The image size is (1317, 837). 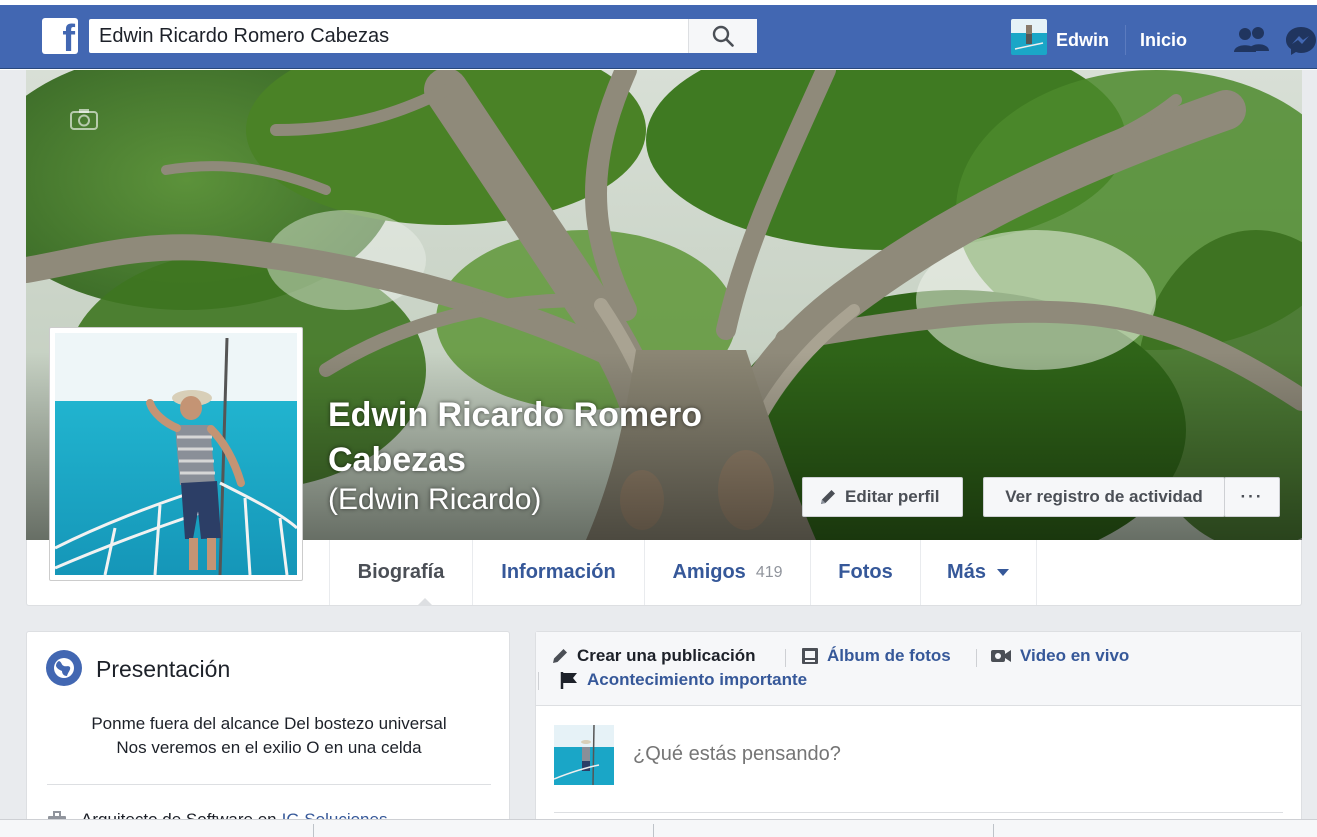 What do you see at coordinates (176, 454) in the screenshot?
I see `profile-picture` at bounding box center [176, 454].